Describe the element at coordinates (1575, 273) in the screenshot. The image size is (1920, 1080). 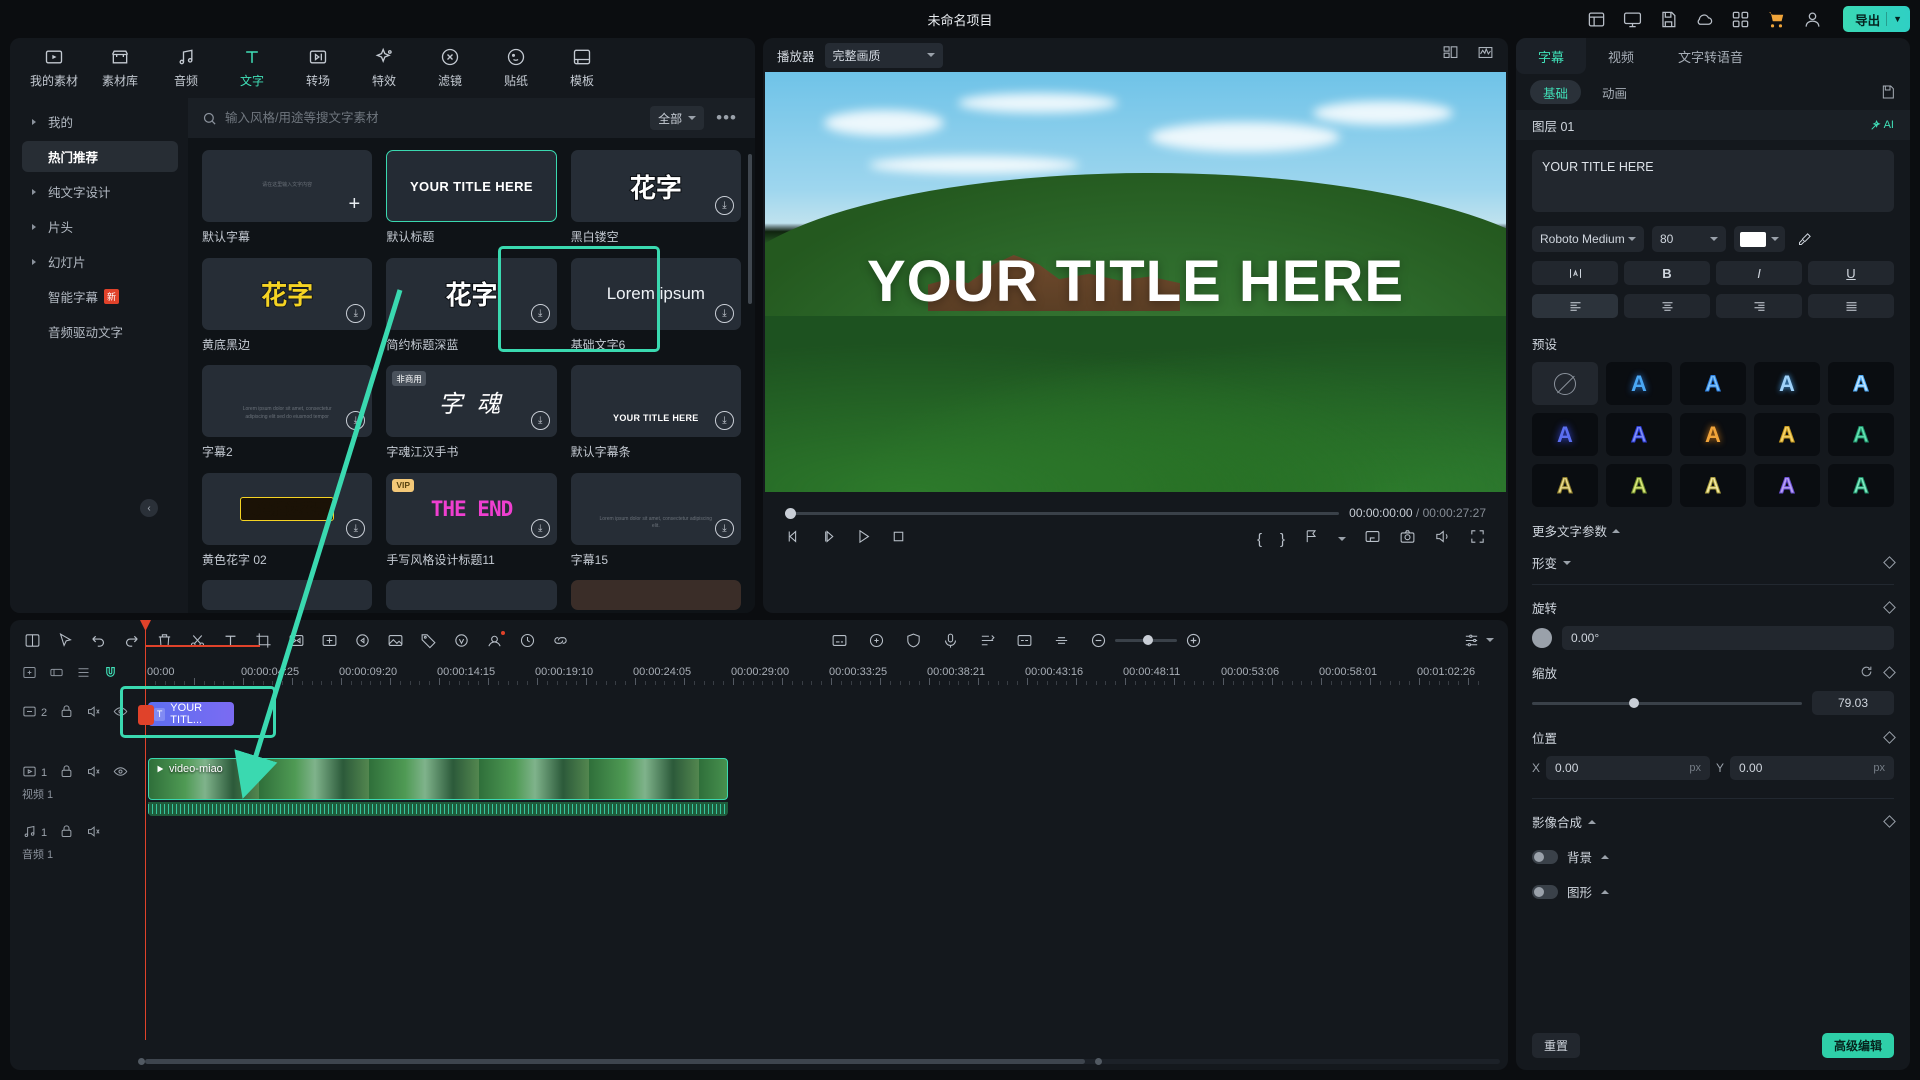
I see `letter-spacing-button` at that location.